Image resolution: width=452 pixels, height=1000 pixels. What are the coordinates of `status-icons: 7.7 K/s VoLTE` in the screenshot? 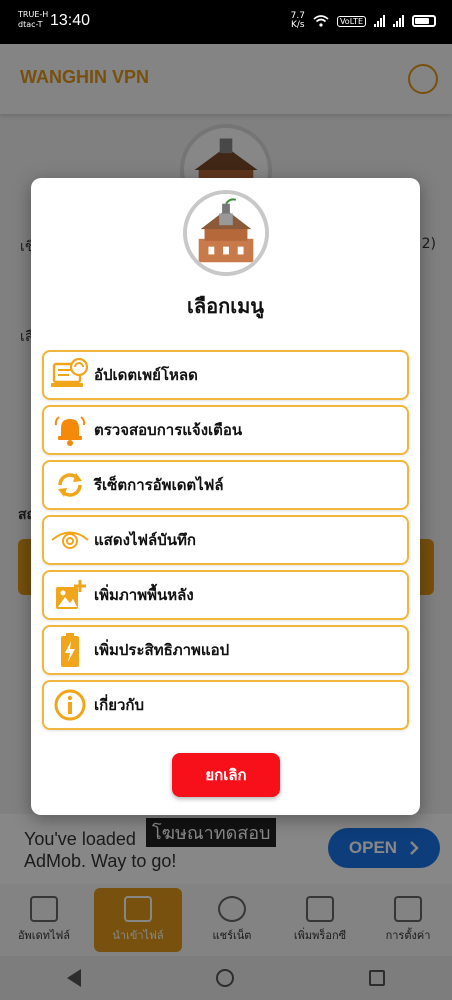 It's located at (363, 21).